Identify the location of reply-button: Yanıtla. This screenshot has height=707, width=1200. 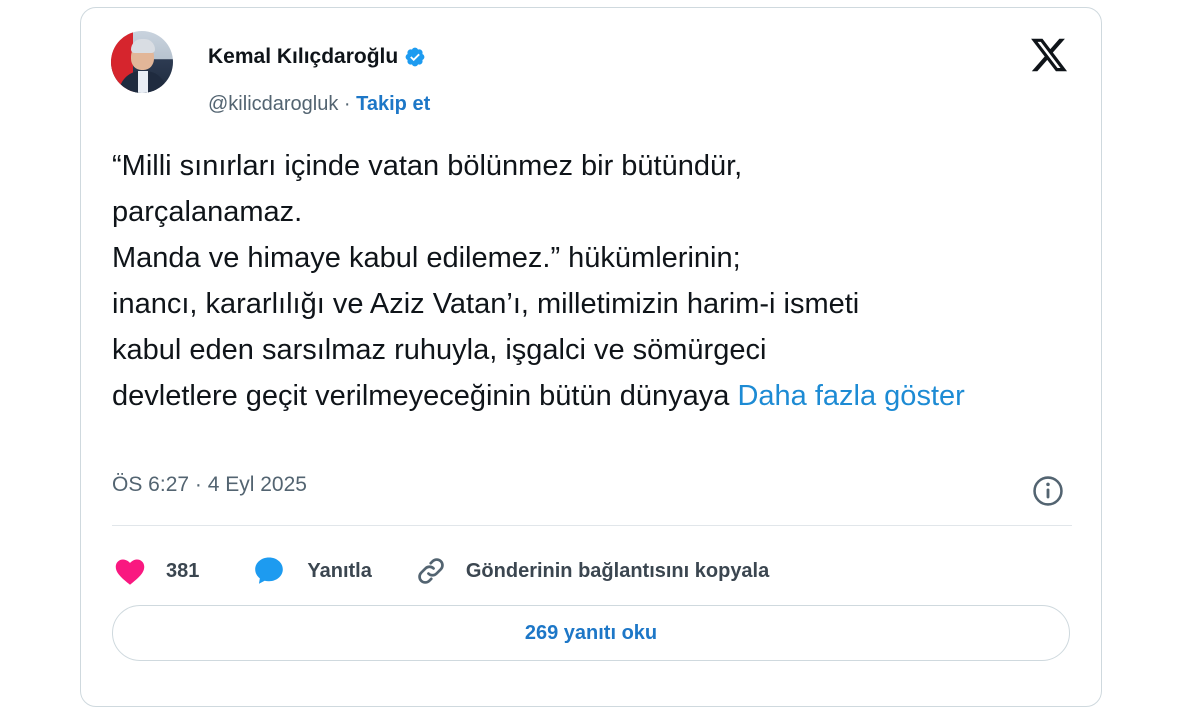
(311, 571).